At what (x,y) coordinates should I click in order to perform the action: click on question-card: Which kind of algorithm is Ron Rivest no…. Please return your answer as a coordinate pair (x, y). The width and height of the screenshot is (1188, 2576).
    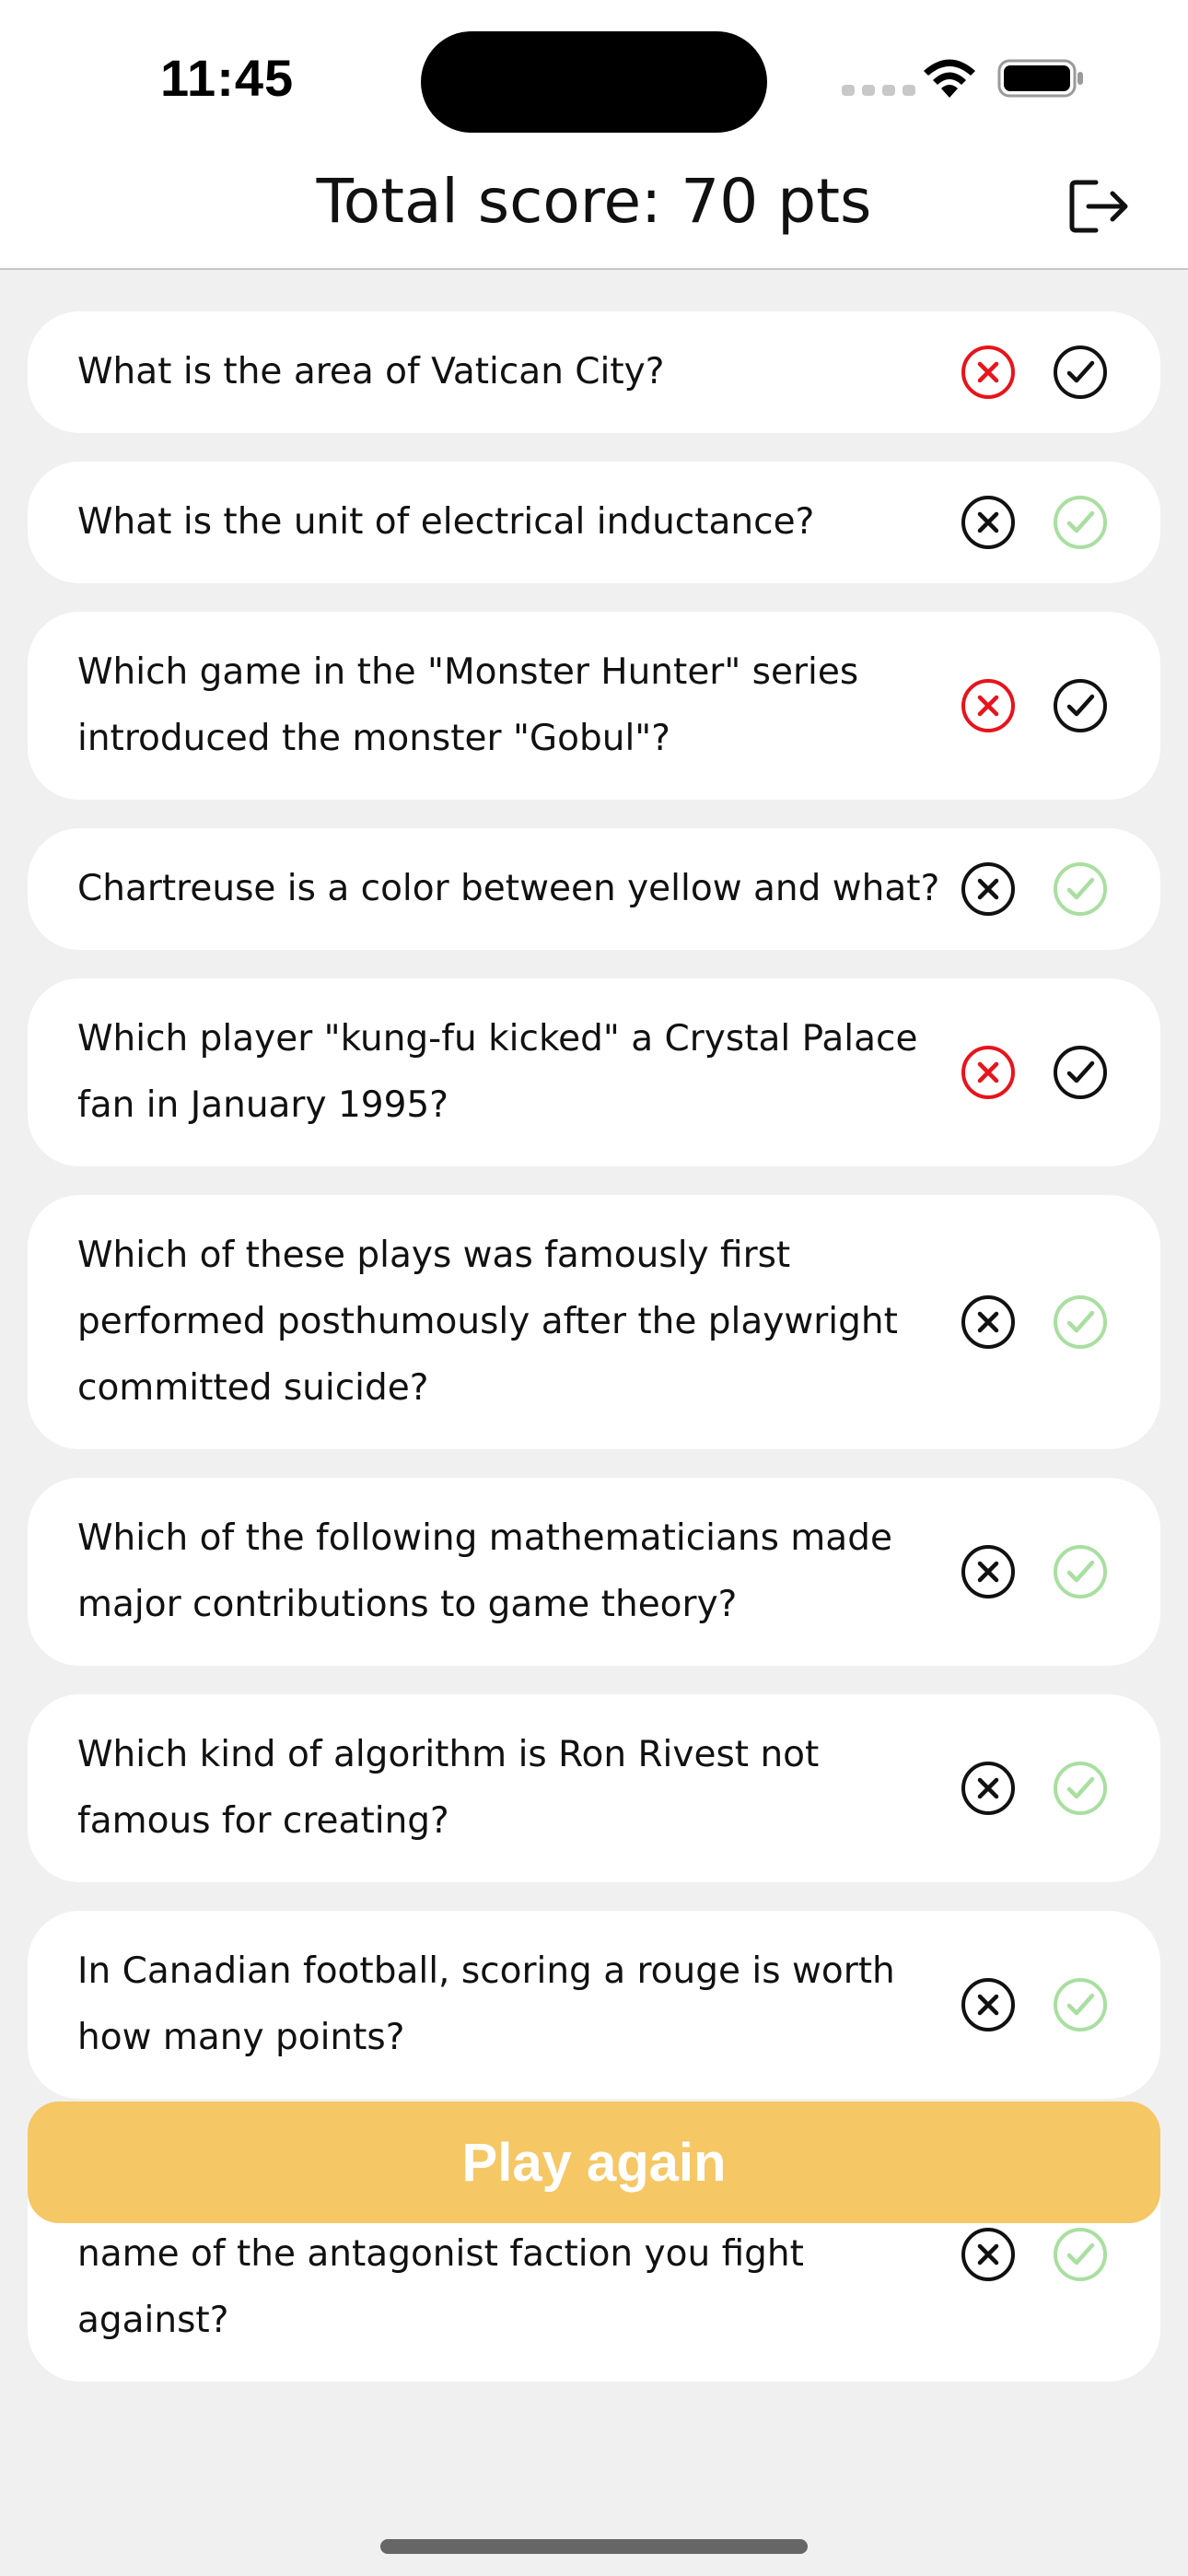
    Looking at the image, I should click on (594, 1788).